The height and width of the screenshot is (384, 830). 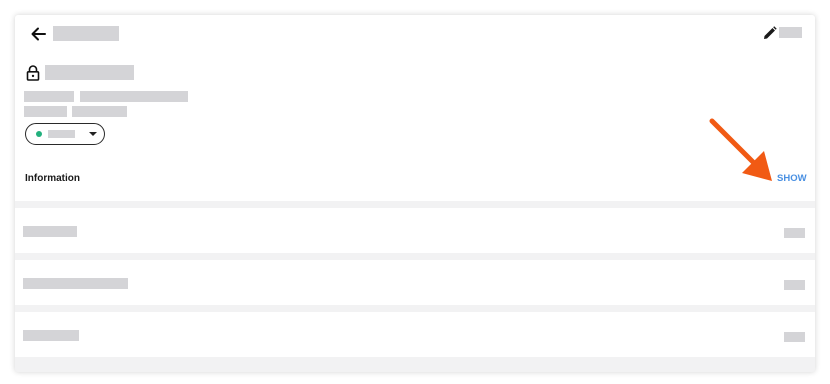 I want to click on status-label-placeholder, so click(x=61, y=134).